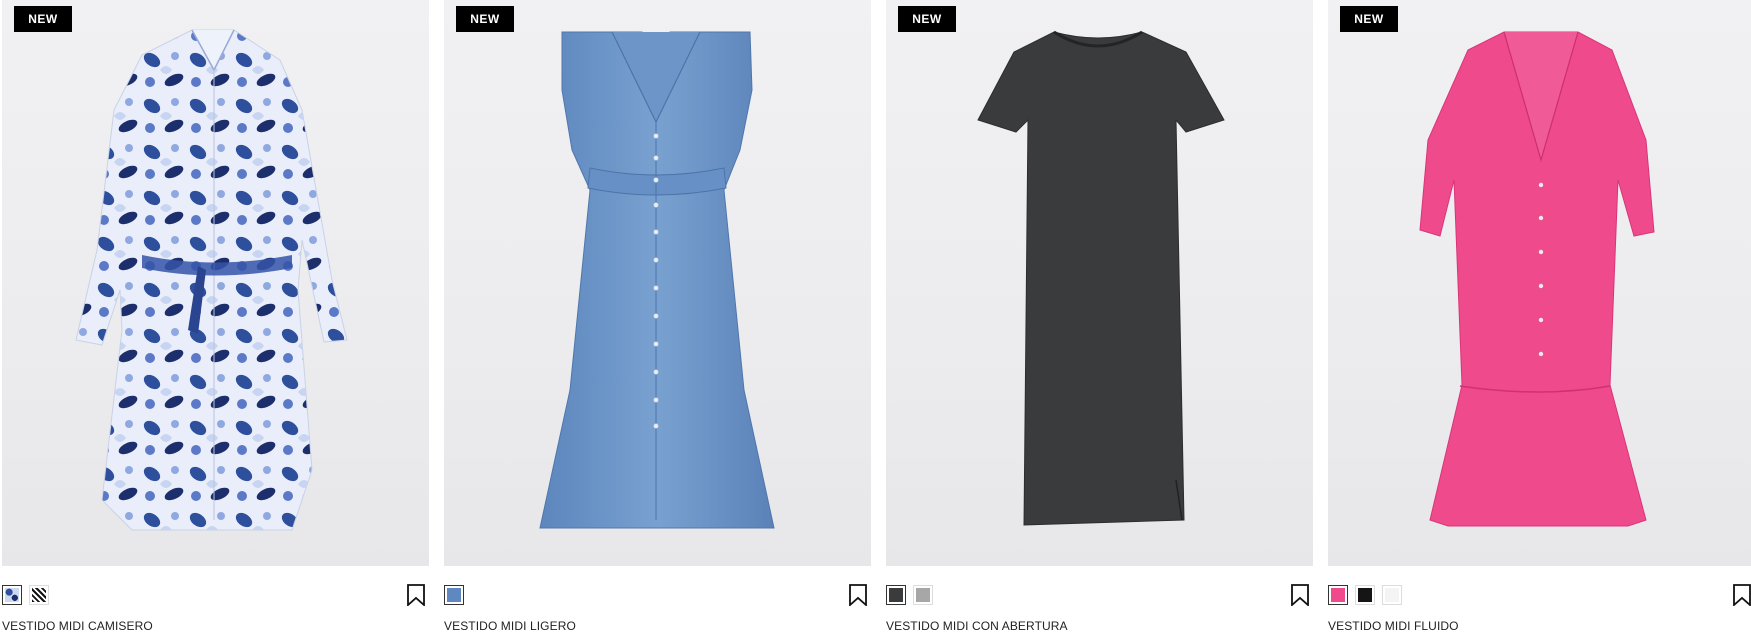 The height and width of the screenshot is (635, 1751). What do you see at coordinates (977, 626) in the screenshot?
I see `product-name: VESTIDO MIDI CON ABERTURA` at bounding box center [977, 626].